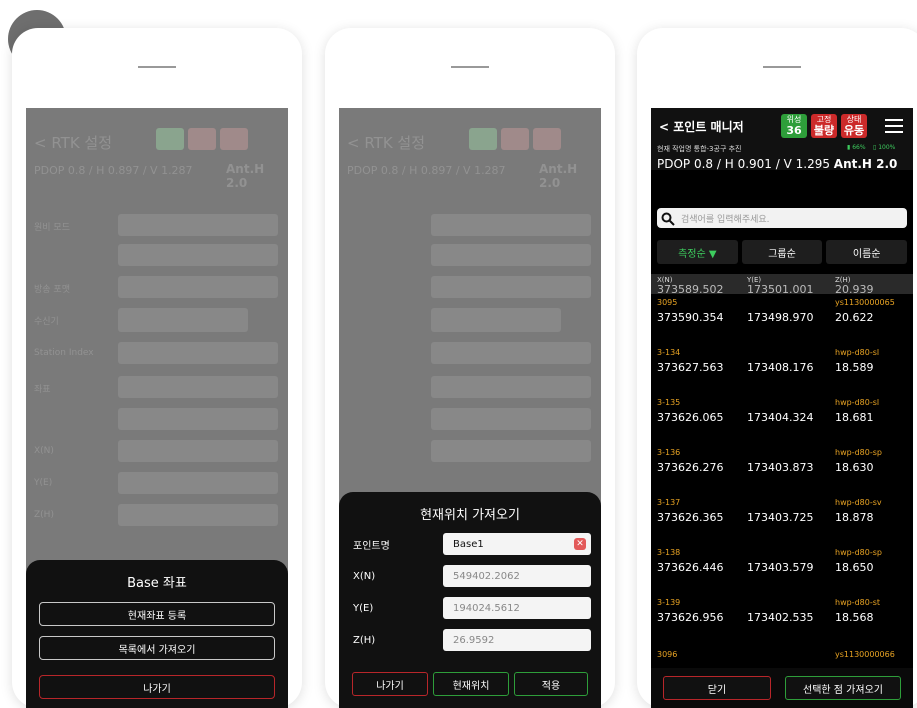 This screenshot has width=917, height=708. What do you see at coordinates (474, 640) in the screenshot?
I see `zh-value: 26.9592` at bounding box center [474, 640].